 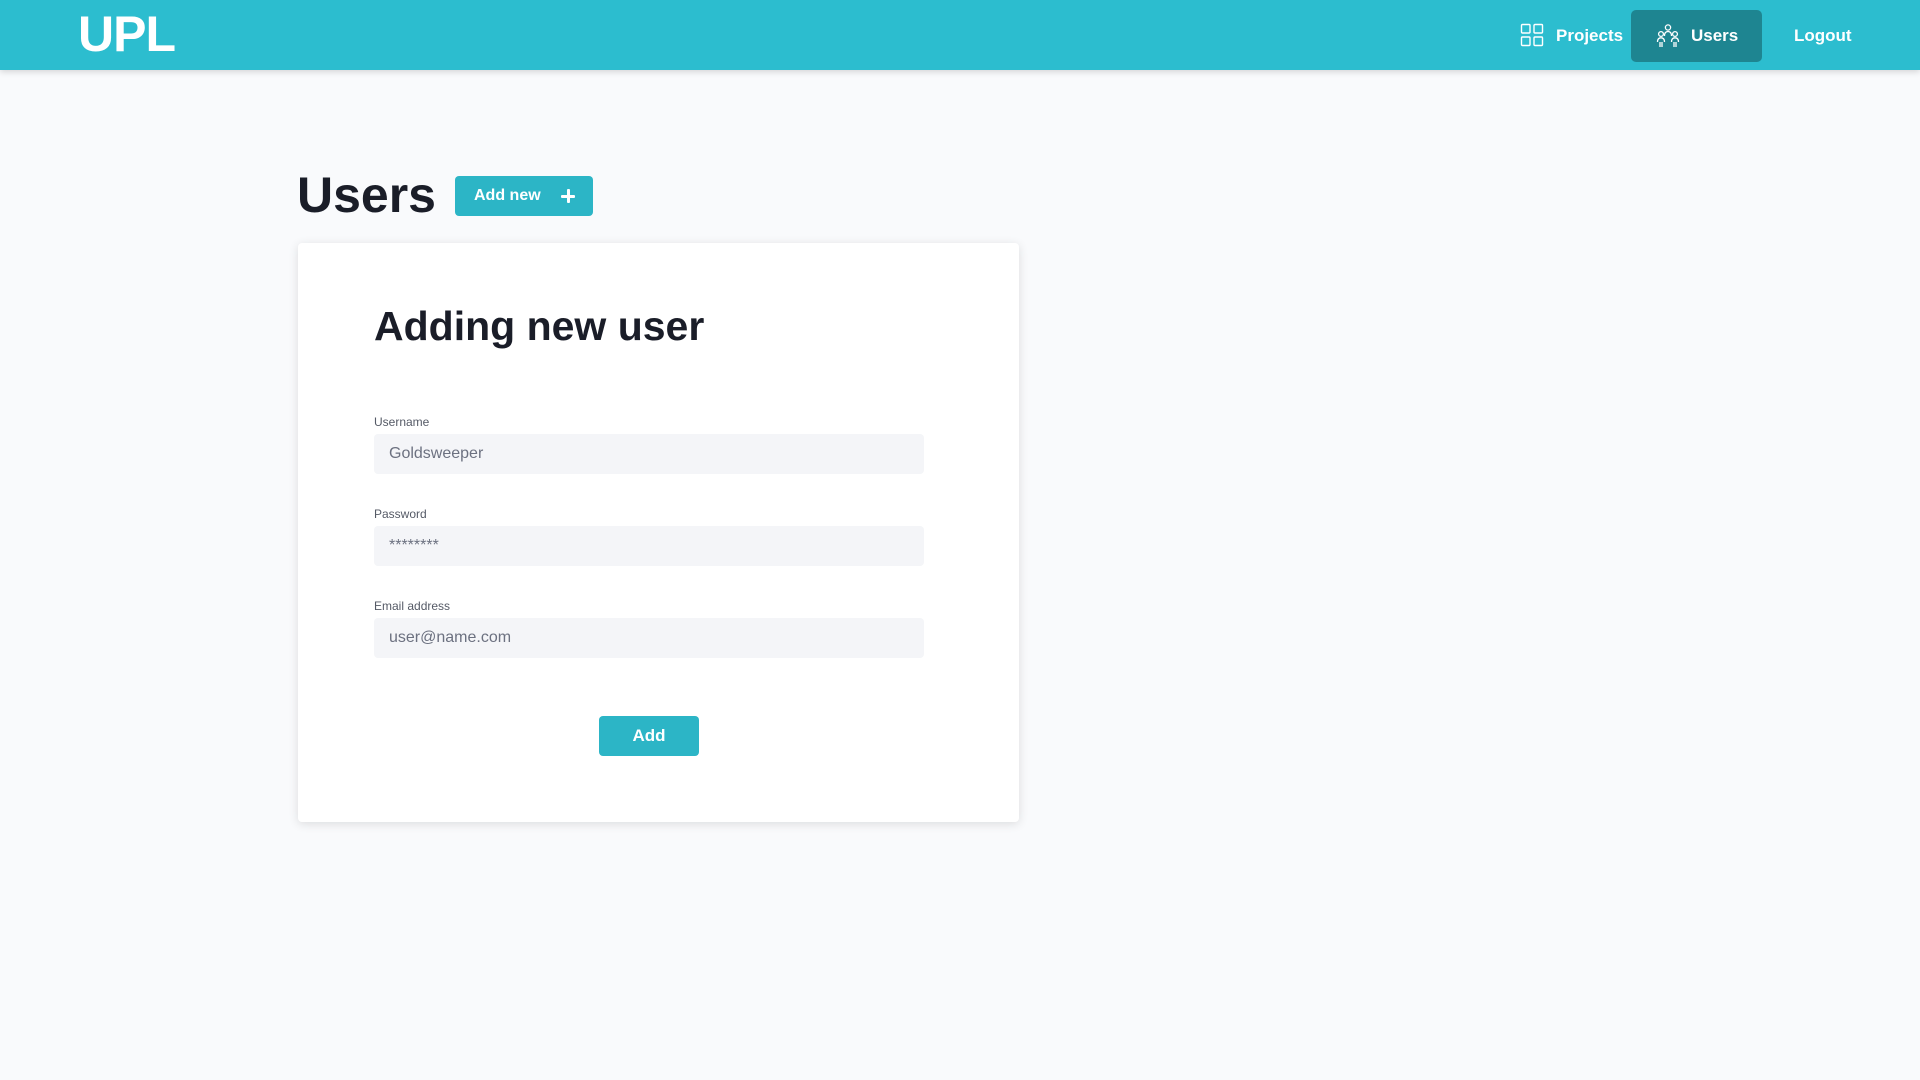 I want to click on nav-item-users-label: Users, so click(x=1715, y=35).